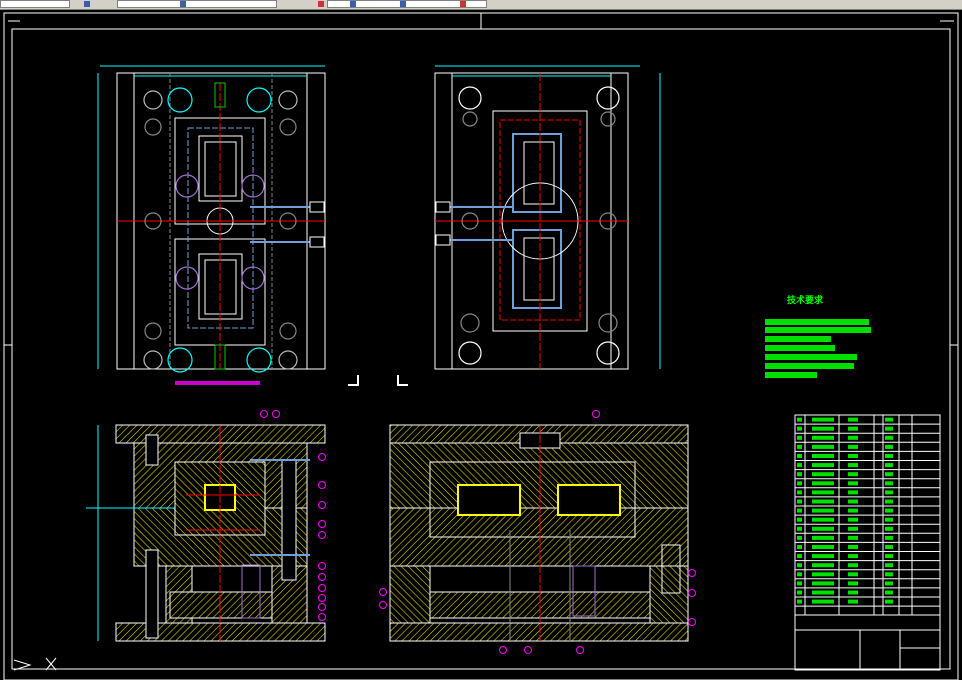 The width and height of the screenshot is (962, 680). What do you see at coordinates (87, 4) in the screenshot?
I see `layer-icon` at bounding box center [87, 4].